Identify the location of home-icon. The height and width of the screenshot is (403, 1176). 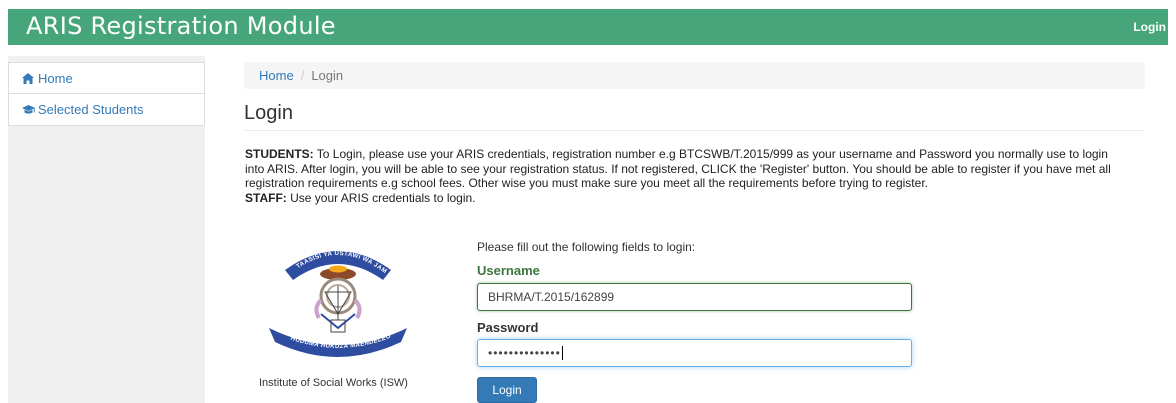
(30, 78).